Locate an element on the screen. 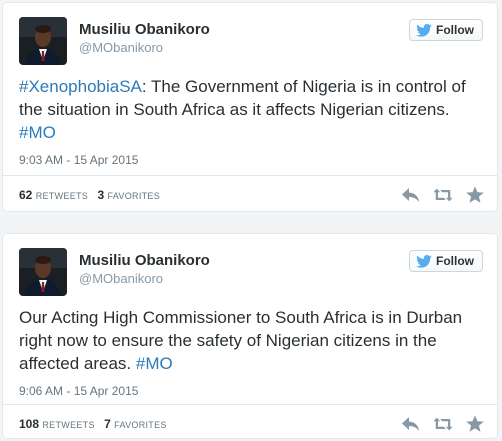 The image size is (502, 441). favorites-count: 3 is located at coordinates (101, 195).